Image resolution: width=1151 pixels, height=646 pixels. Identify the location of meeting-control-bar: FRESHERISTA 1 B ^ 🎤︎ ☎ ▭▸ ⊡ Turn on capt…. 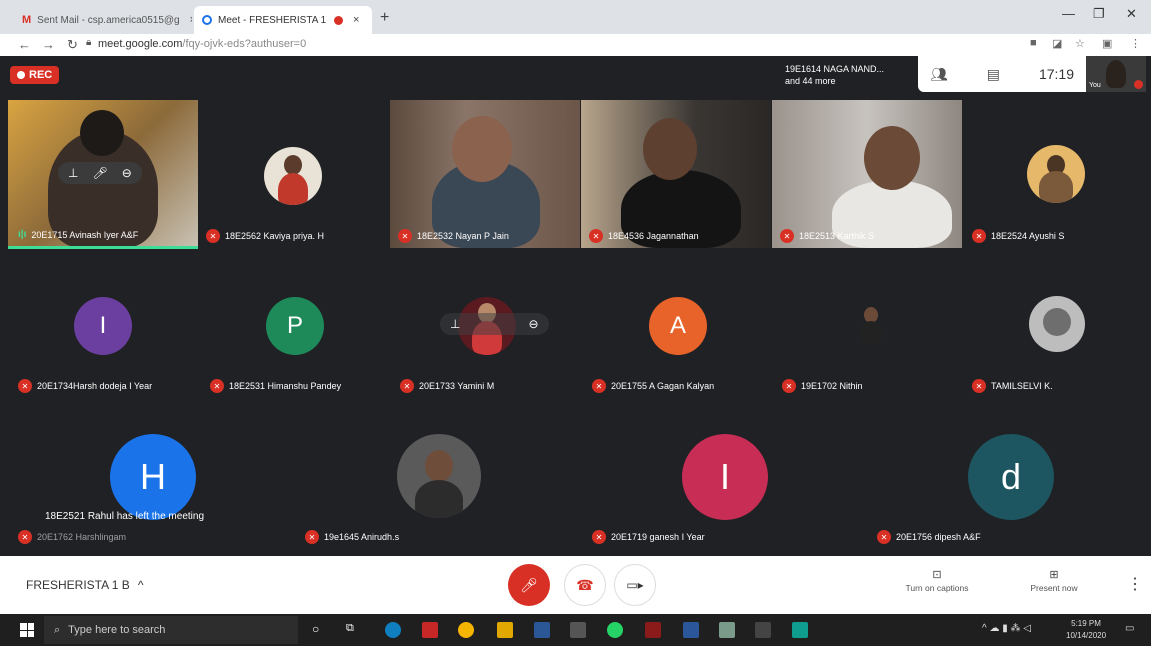
(575, 585).